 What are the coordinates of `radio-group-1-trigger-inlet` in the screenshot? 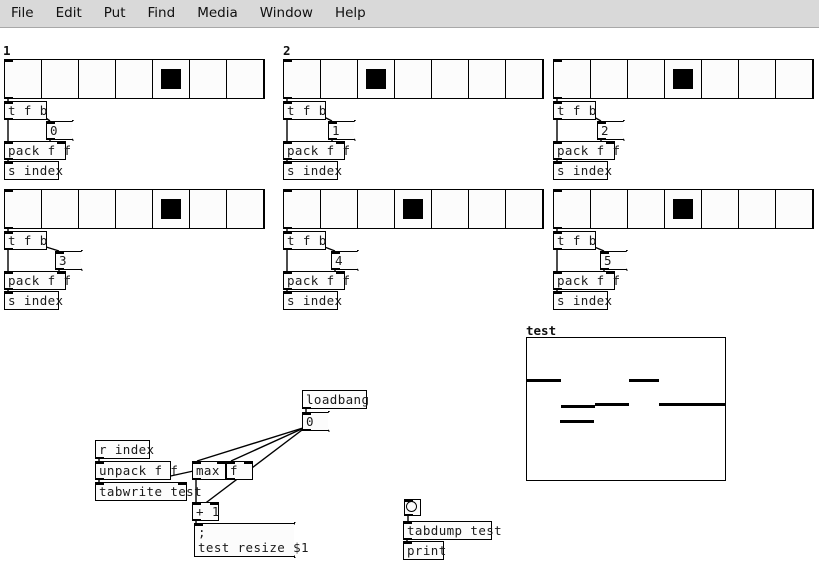 It's located at (9, 102).